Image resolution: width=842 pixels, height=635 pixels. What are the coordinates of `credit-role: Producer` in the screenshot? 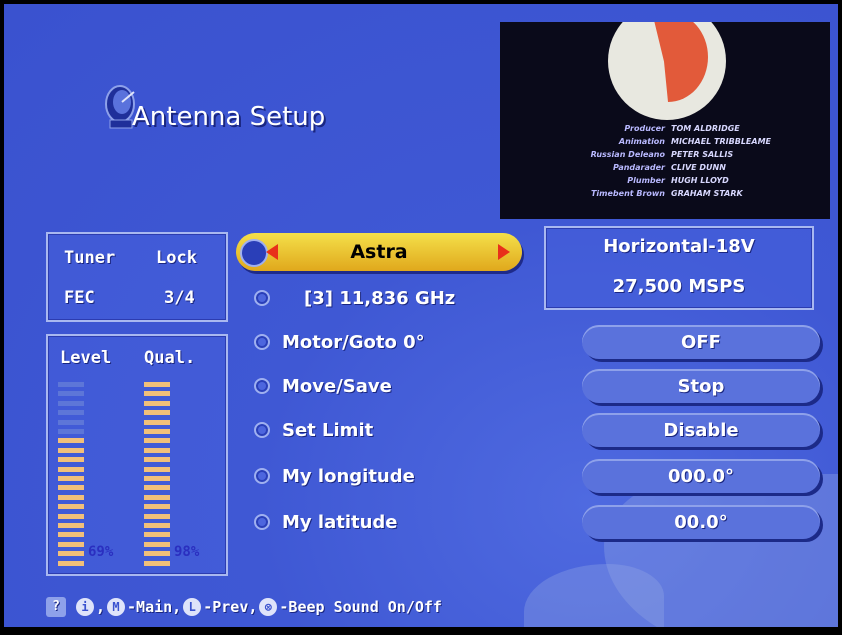 It's located at (644, 128).